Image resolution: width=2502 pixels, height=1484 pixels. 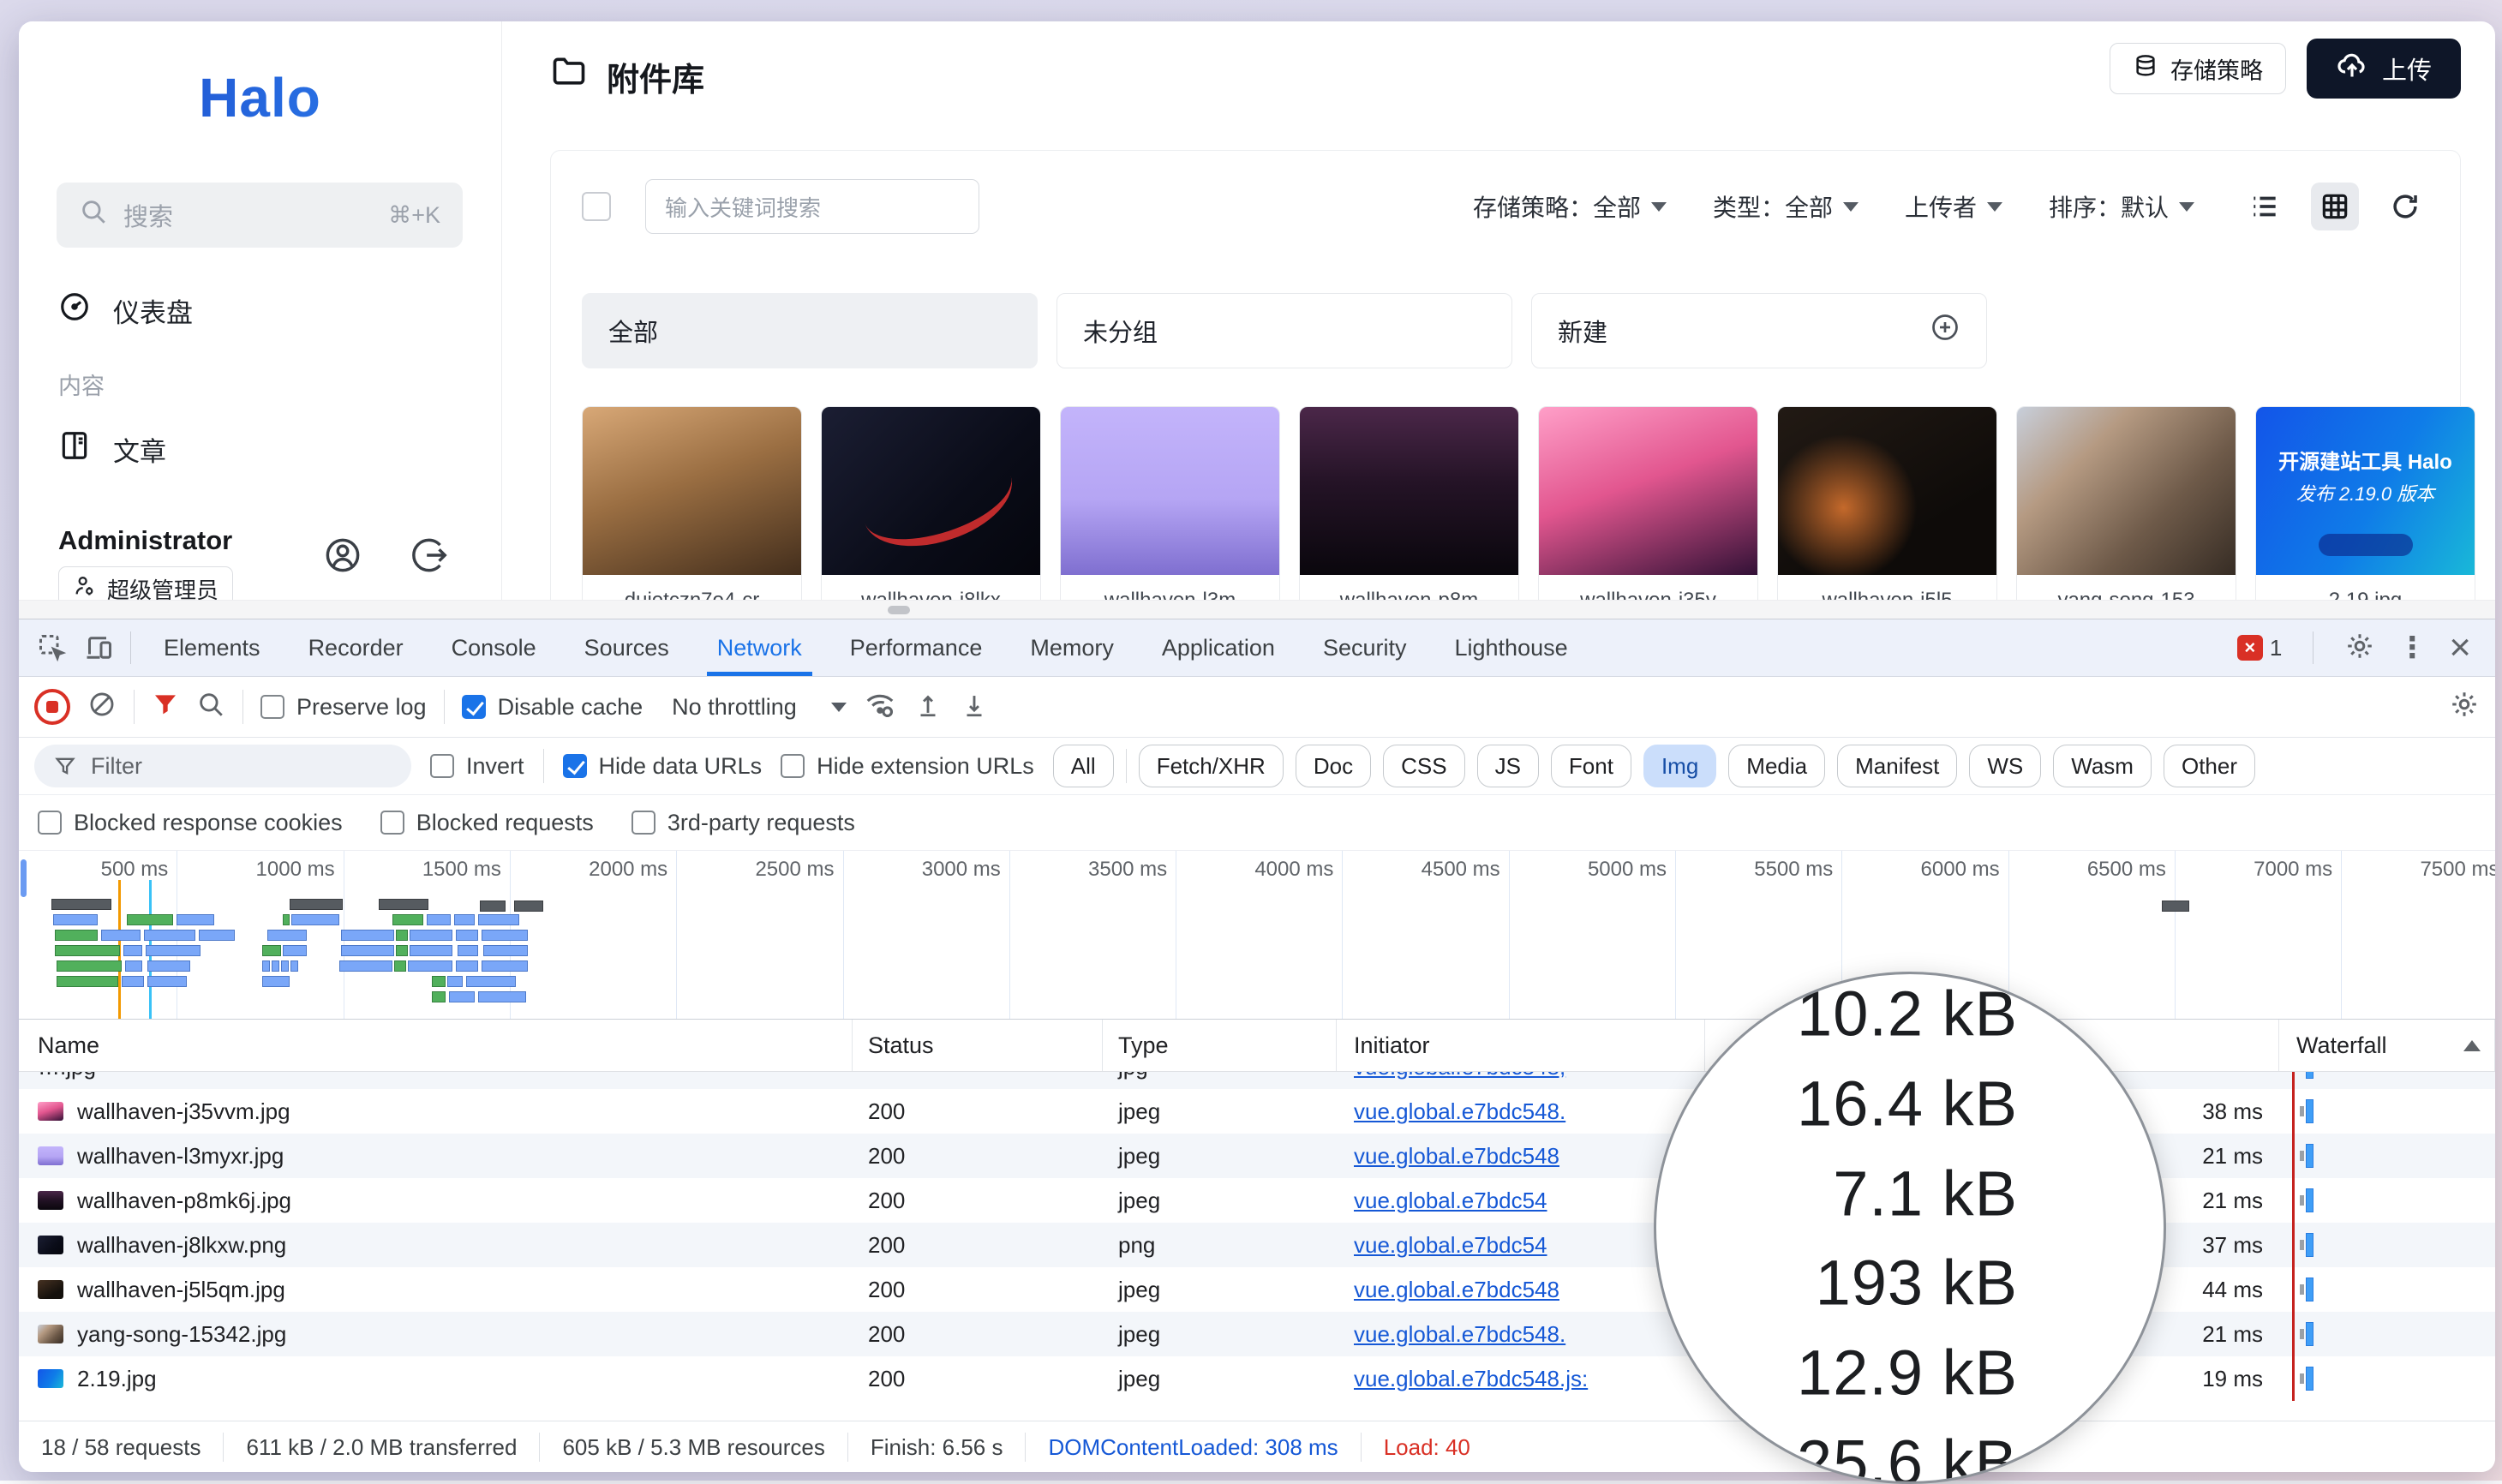 What do you see at coordinates (1591, 766) in the screenshot?
I see `chip-font: Font` at bounding box center [1591, 766].